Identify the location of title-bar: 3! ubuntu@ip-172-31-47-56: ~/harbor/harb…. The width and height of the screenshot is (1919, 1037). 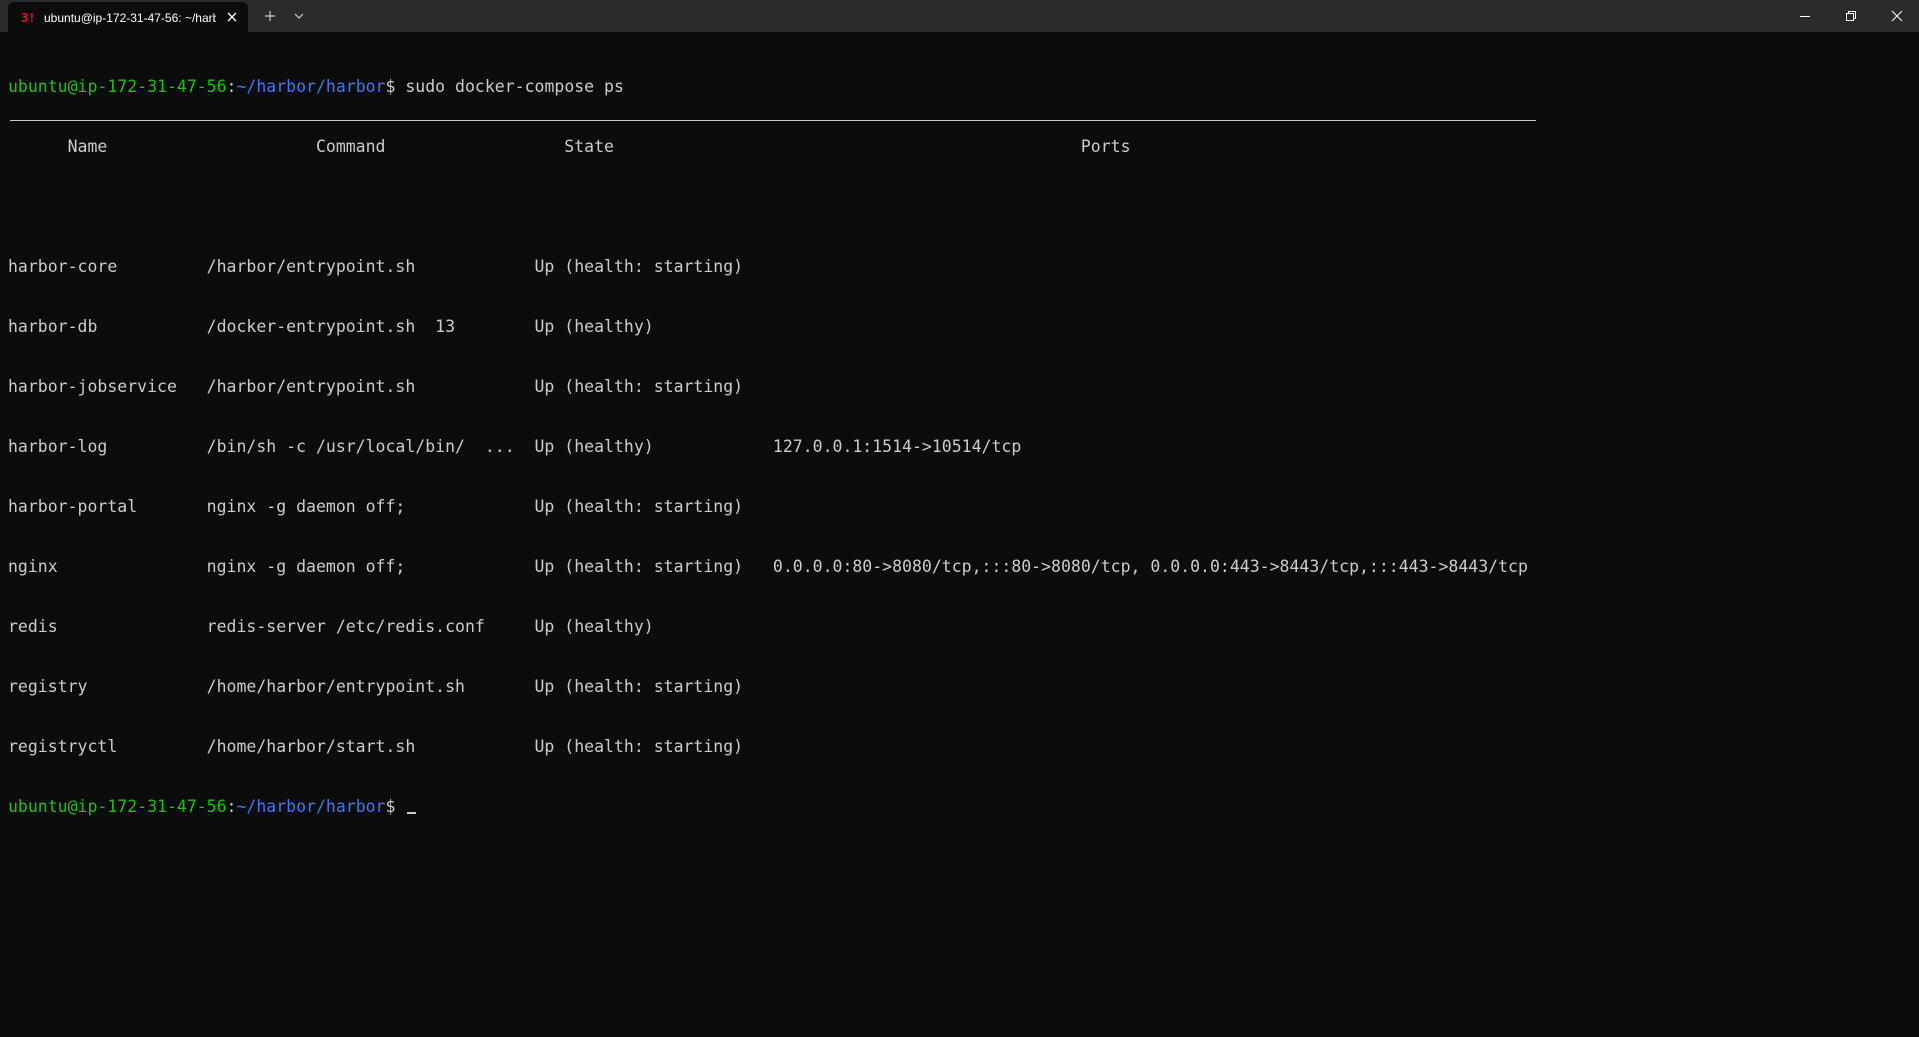
(959, 16).